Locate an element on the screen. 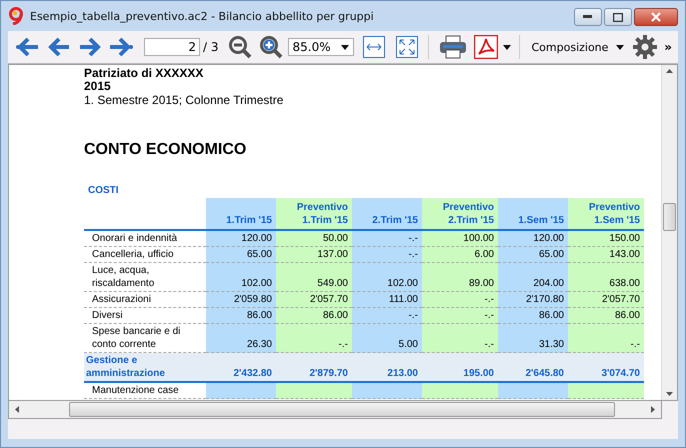  app-logo-icon is located at coordinates (16, 16).